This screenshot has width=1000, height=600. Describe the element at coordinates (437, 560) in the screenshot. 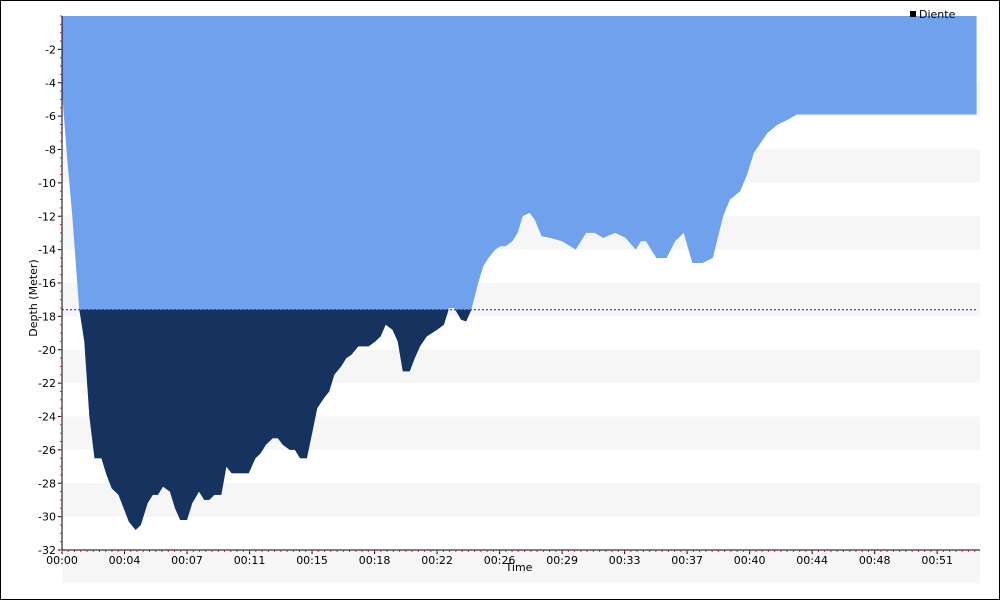

I see `x-tick-label: 00:22` at that location.